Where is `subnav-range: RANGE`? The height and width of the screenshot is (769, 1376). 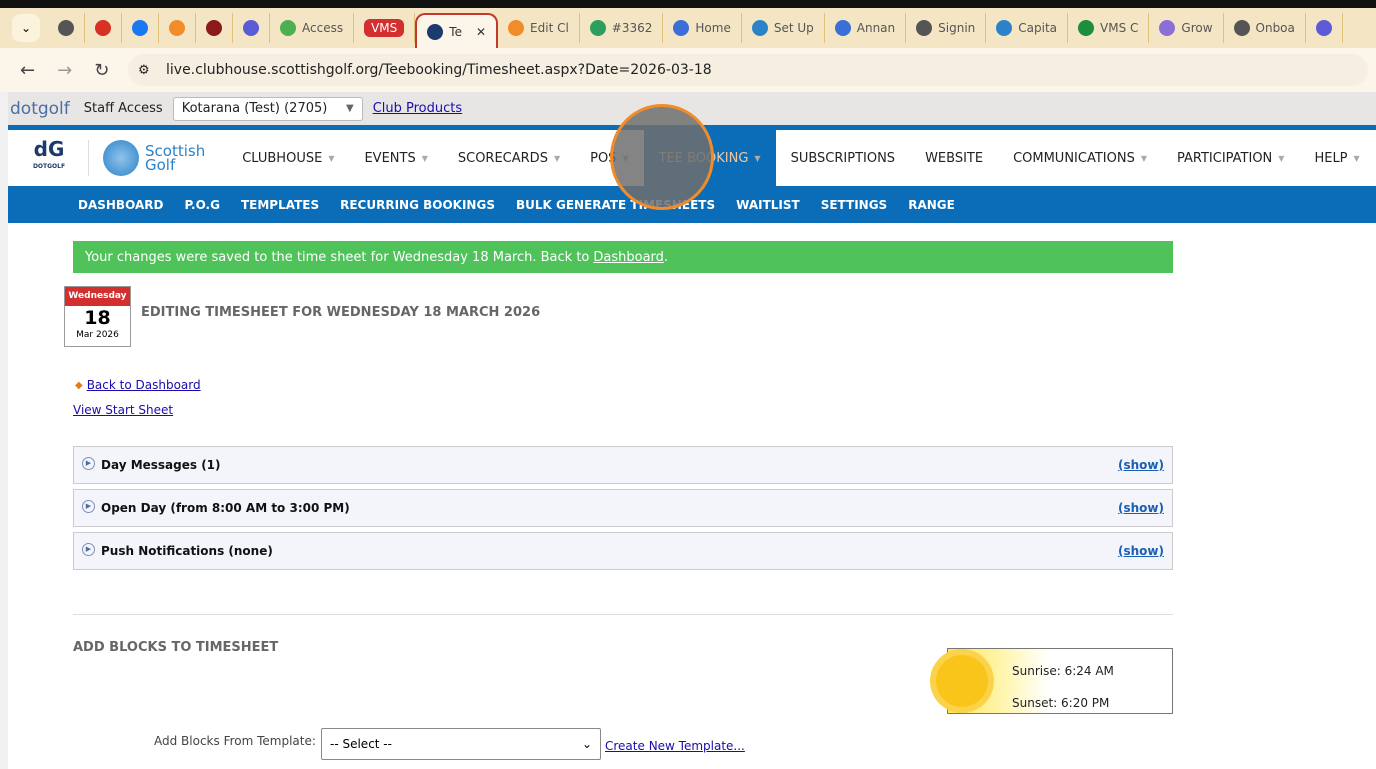 subnav-range: RANGE is located at coordinates (931, 205).